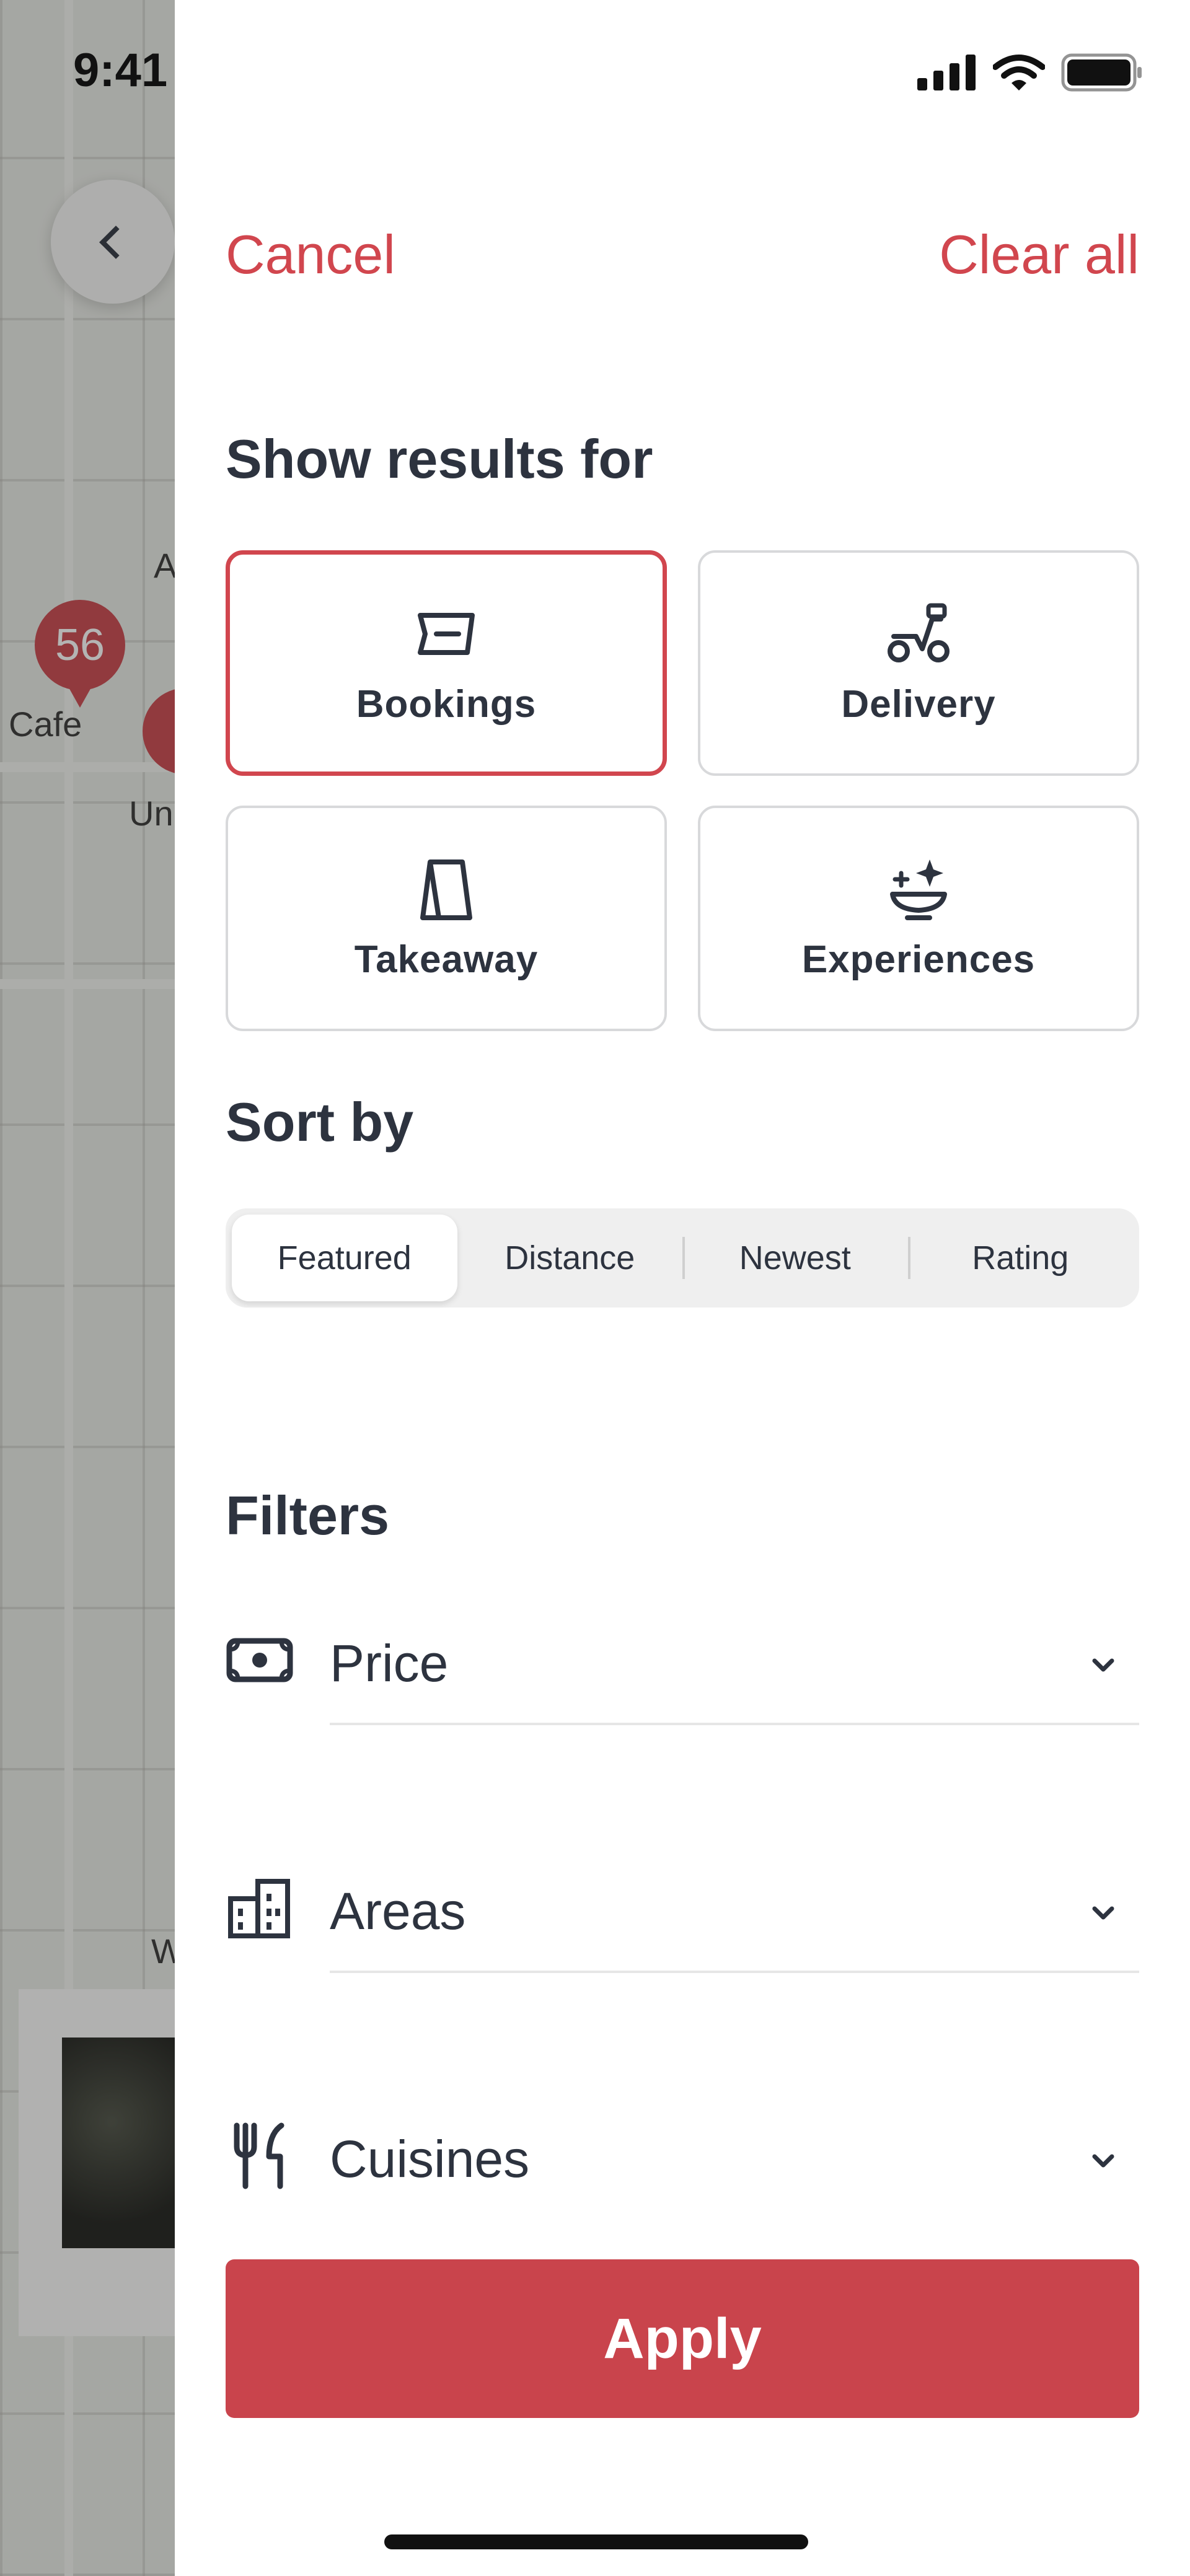 This screenshot has width=1190, height=2576. What do you see at coordinates (918, 889) in the screenshot?
I see `sparkle-dish-icon` at bounding box center [918, 889].